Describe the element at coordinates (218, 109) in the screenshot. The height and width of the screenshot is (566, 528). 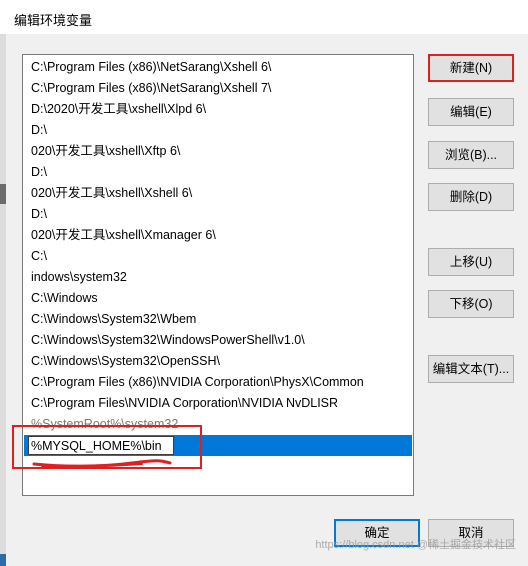
I see `path-list-item: D:\2020\开发工具\xshell\Xlpd 6\` at that location.